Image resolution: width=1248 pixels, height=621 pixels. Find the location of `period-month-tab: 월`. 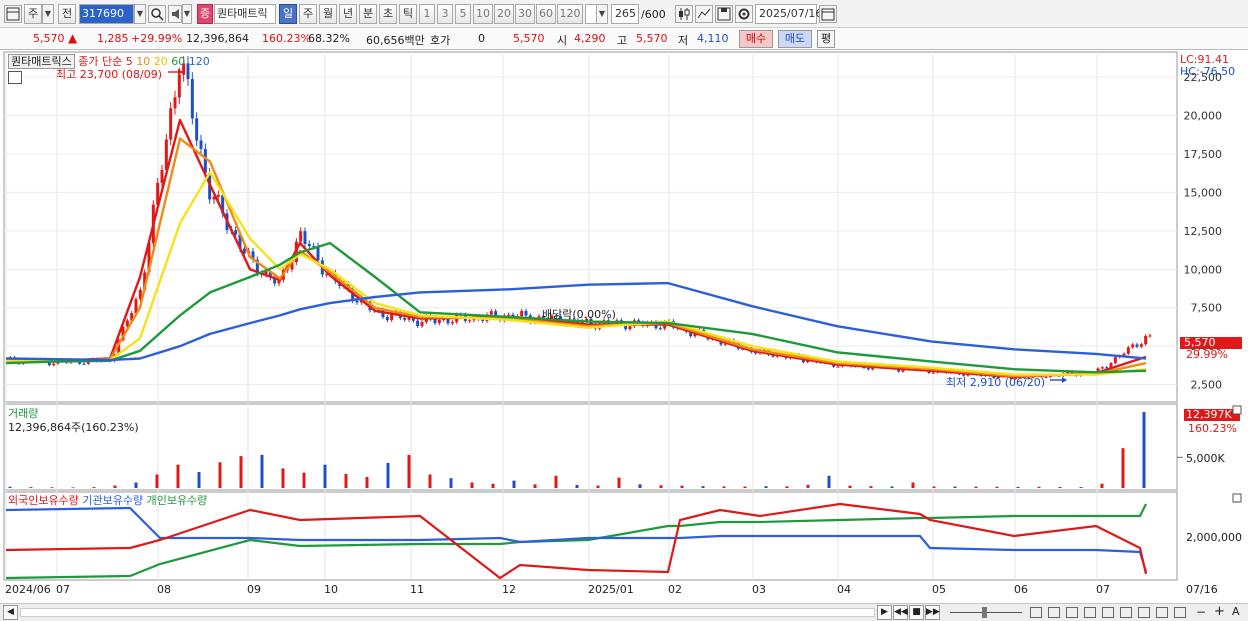

period-month-tab: 월 is located at coordinates (328, 14).